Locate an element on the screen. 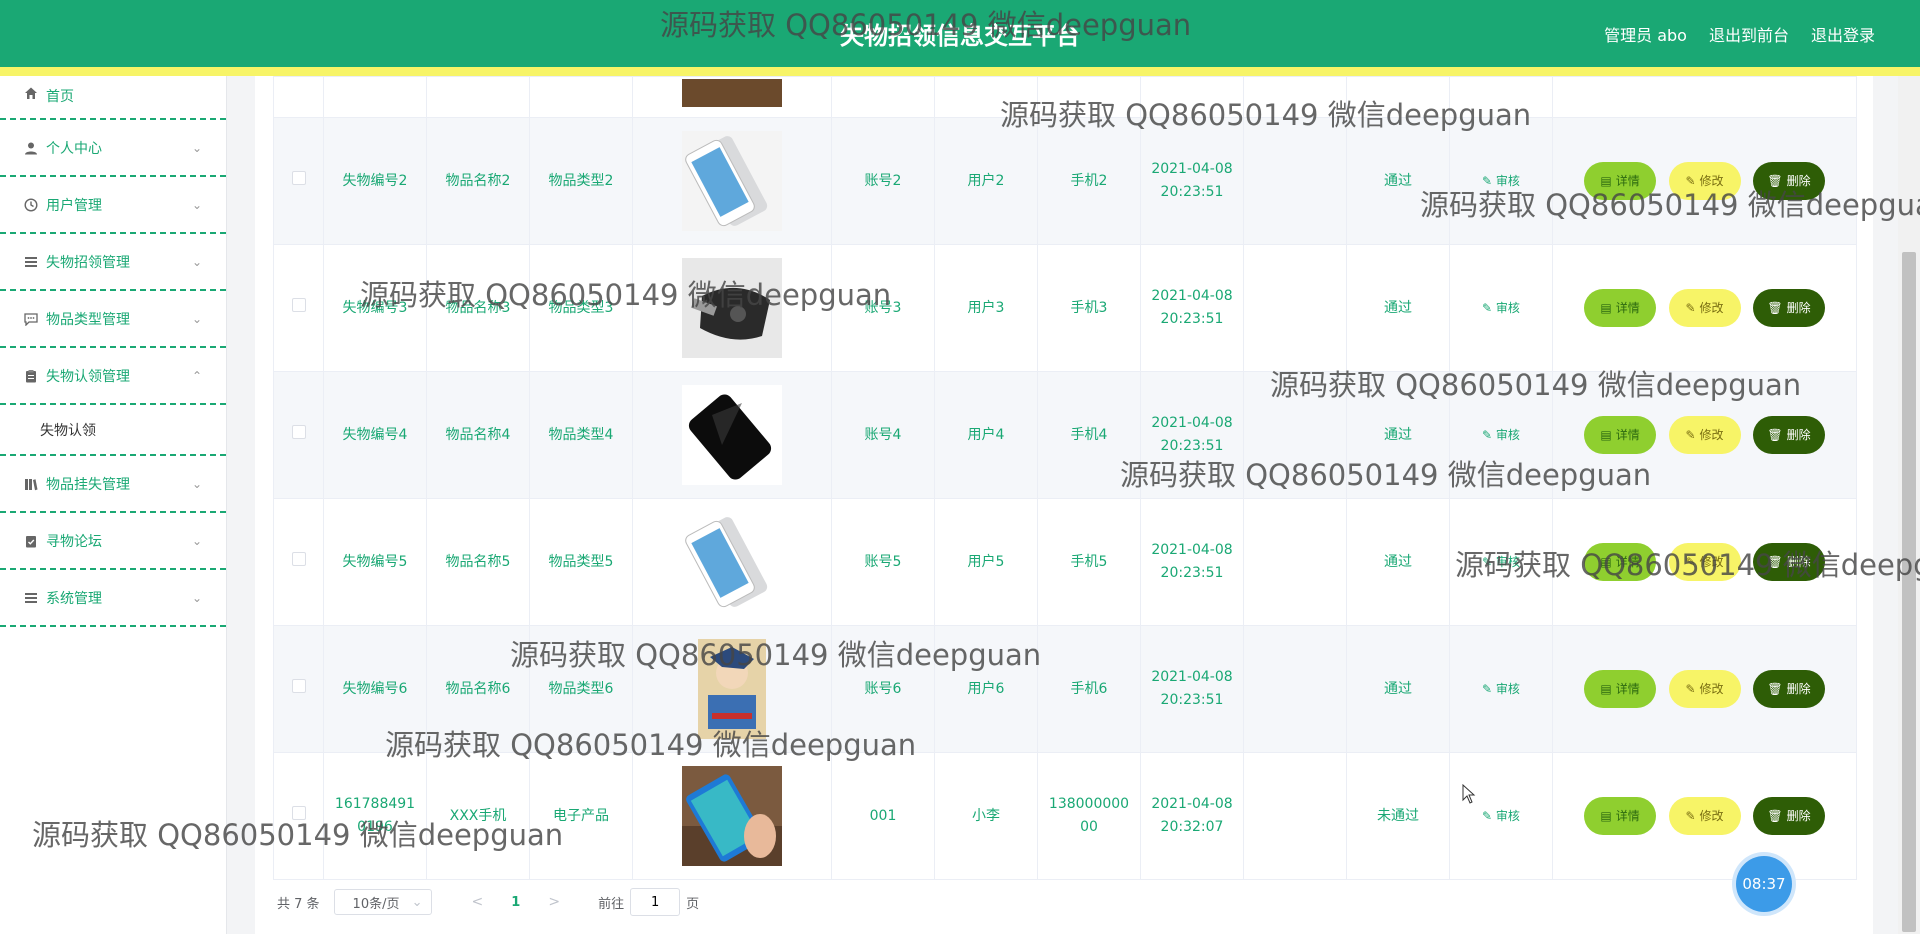 Image resolution: width=1920 pixels, height=934 pixels. item-name: 物品名称5 is located at coordinates (478, 562).